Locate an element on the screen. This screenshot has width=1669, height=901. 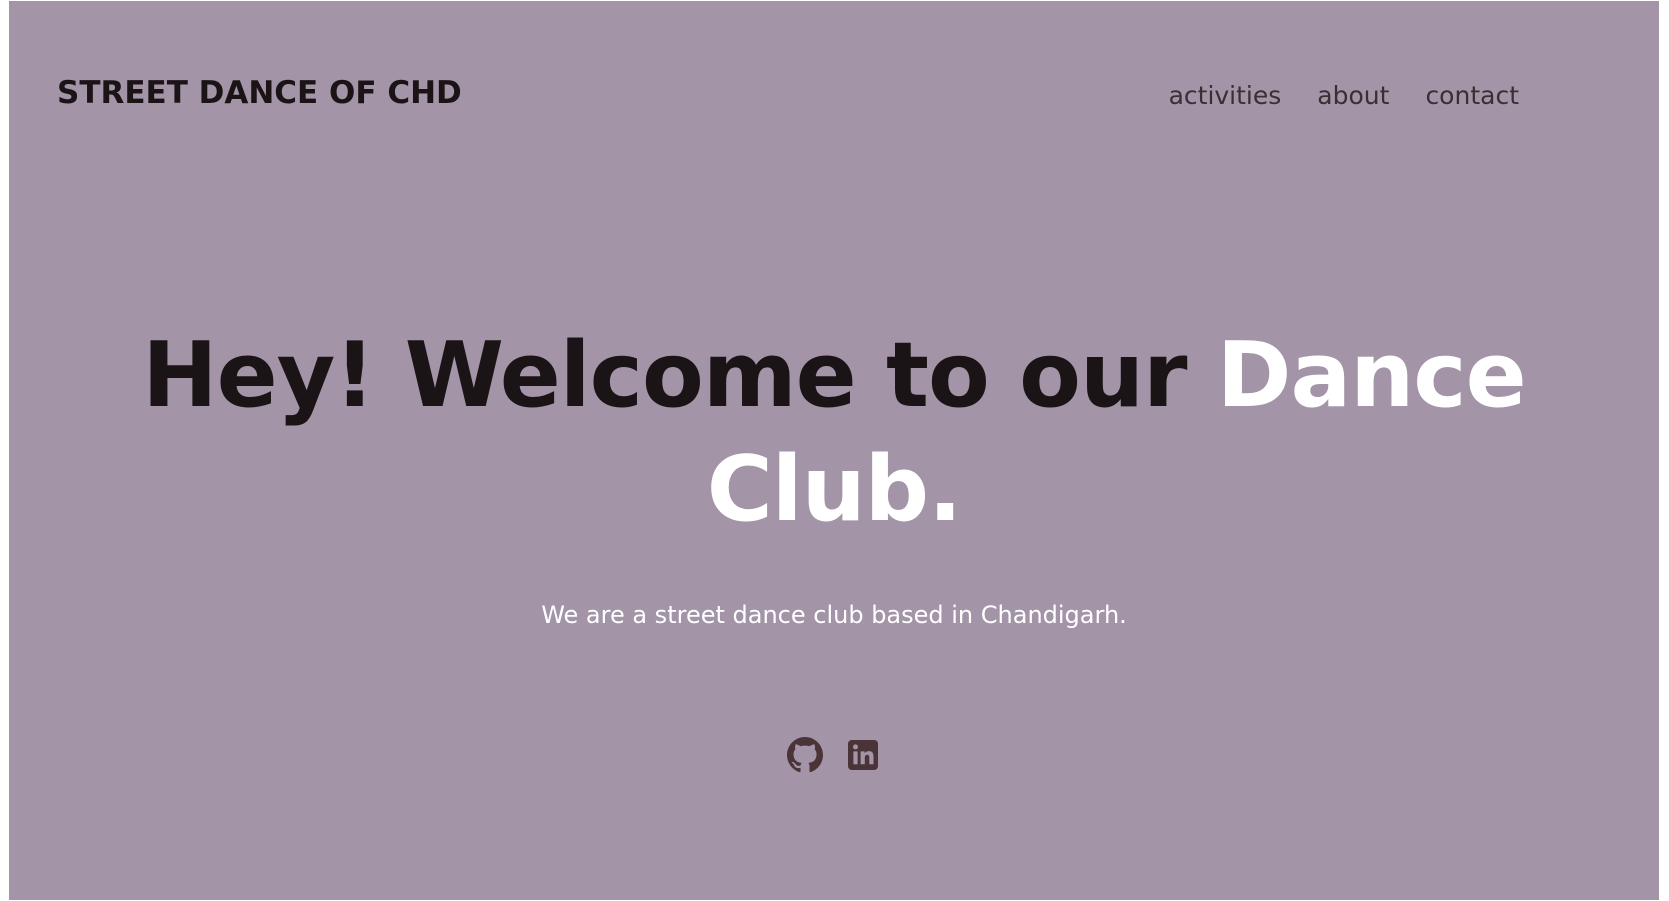
nav-link-about: about is located at coordinates (1353, 95).